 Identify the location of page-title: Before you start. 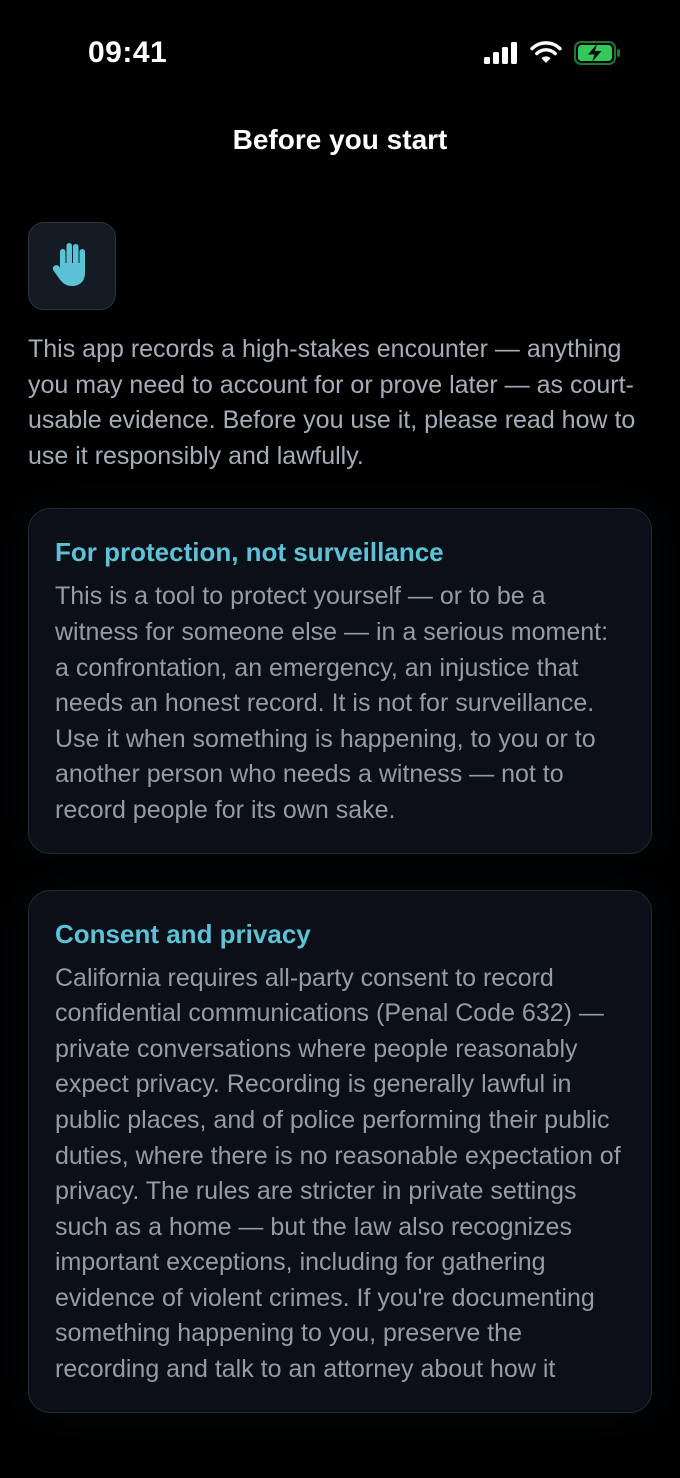
(340, 139).